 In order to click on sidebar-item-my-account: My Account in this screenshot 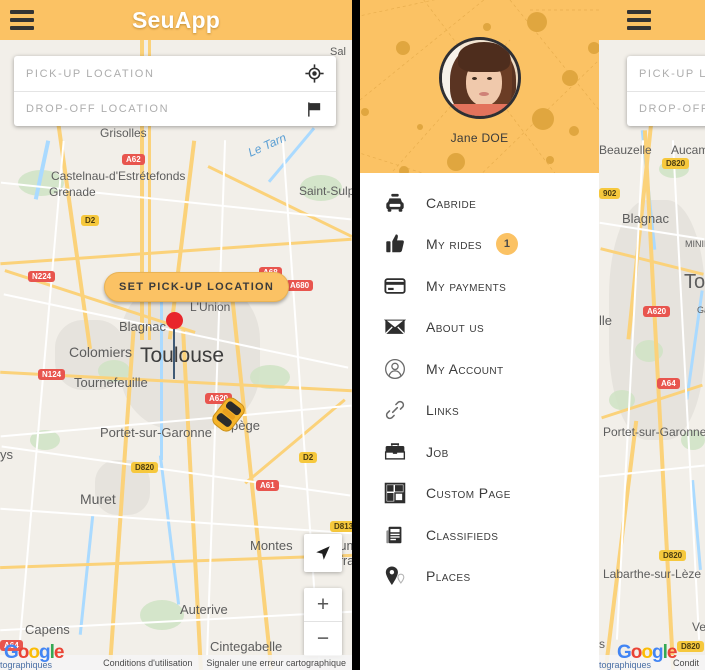, I will do `click(479, 369)`.